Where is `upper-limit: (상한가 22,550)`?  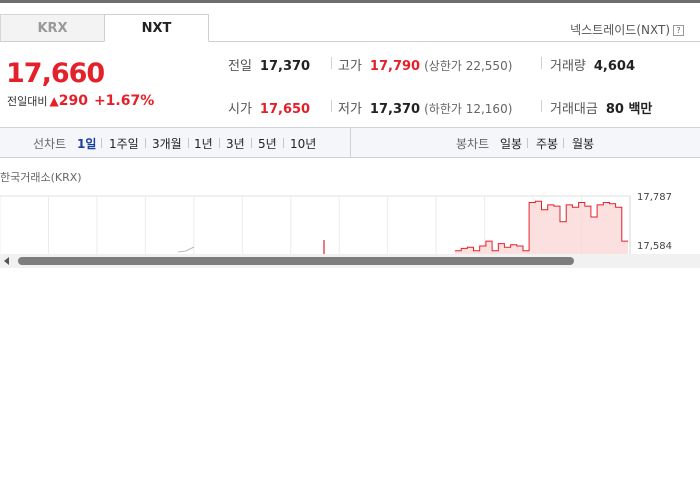
upper-limit: (상한가 22,550) is located at coordinates (468, 66).